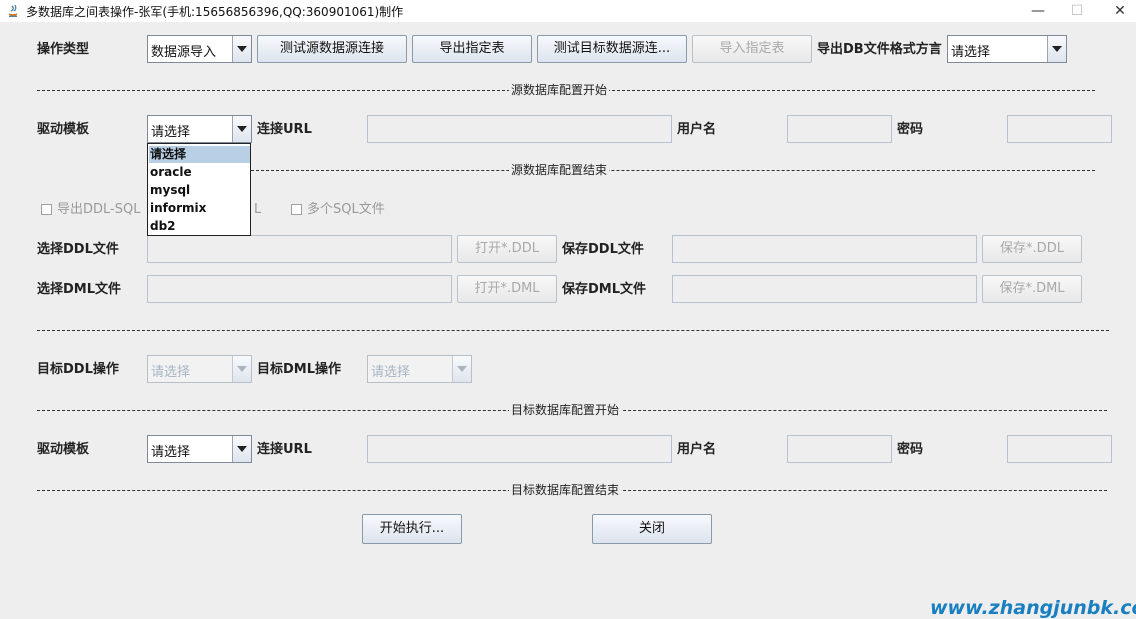 Image resolution: width=1136 pixels, height=619 pixels. Describe the element at coordinates (673, 170) in the screenshot. I see `source-end-separator` at that location.